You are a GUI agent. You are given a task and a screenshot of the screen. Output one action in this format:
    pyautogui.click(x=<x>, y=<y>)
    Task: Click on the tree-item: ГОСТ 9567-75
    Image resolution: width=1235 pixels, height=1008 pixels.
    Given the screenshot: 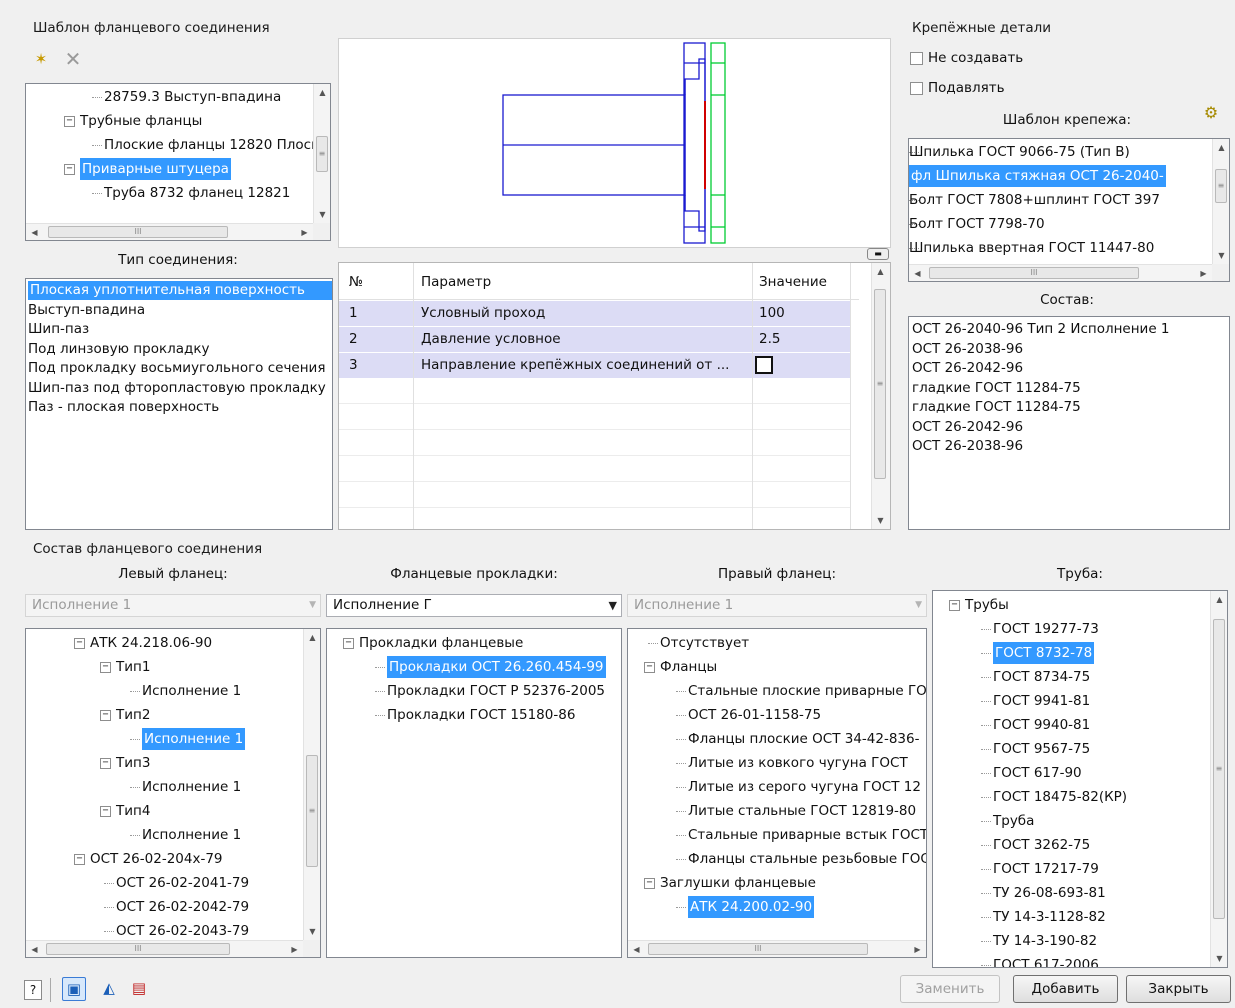 What is the action you would take?
    pyautogui.click(x=1041, y=749)
    